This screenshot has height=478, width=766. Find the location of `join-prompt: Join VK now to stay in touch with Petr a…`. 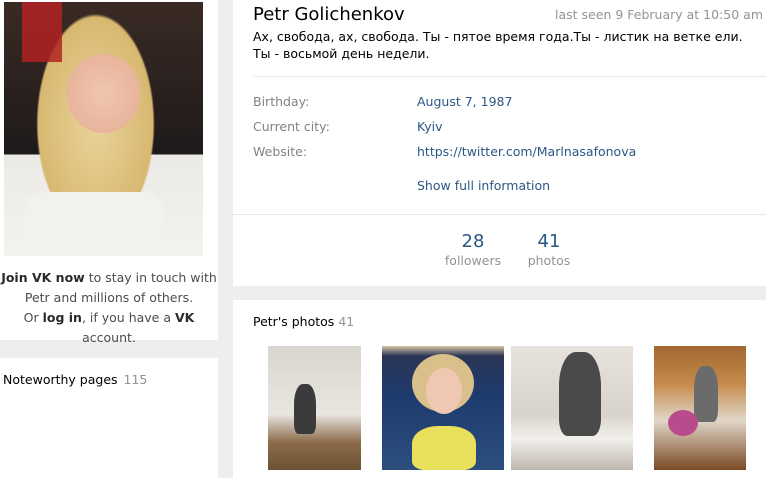

join-prompt: Join VK now to stay in touch with Petr a… is located at coordinates (109, 308).